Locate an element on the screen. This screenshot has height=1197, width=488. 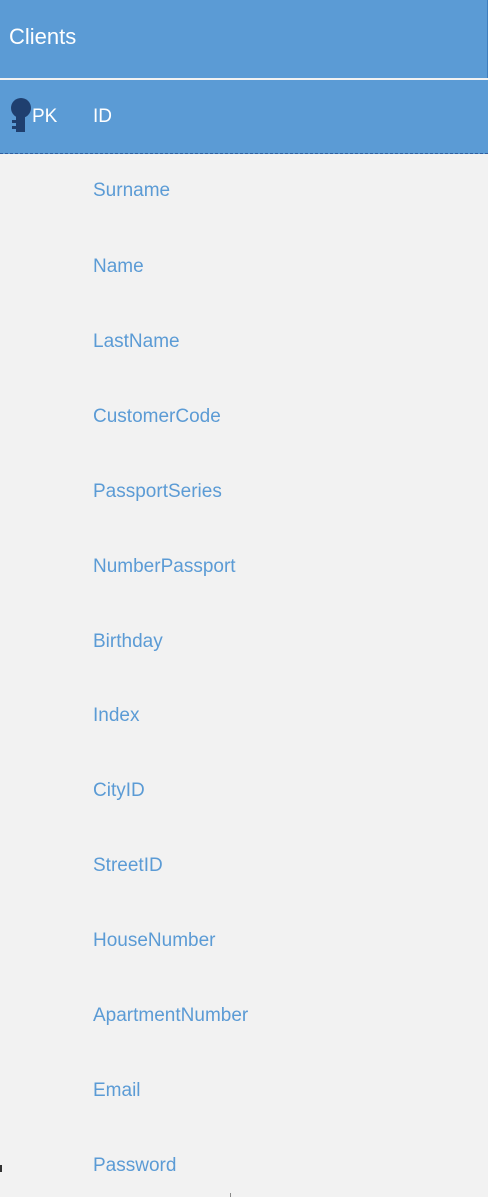
field-cityid: CityID is located at coordinates (119, 791).